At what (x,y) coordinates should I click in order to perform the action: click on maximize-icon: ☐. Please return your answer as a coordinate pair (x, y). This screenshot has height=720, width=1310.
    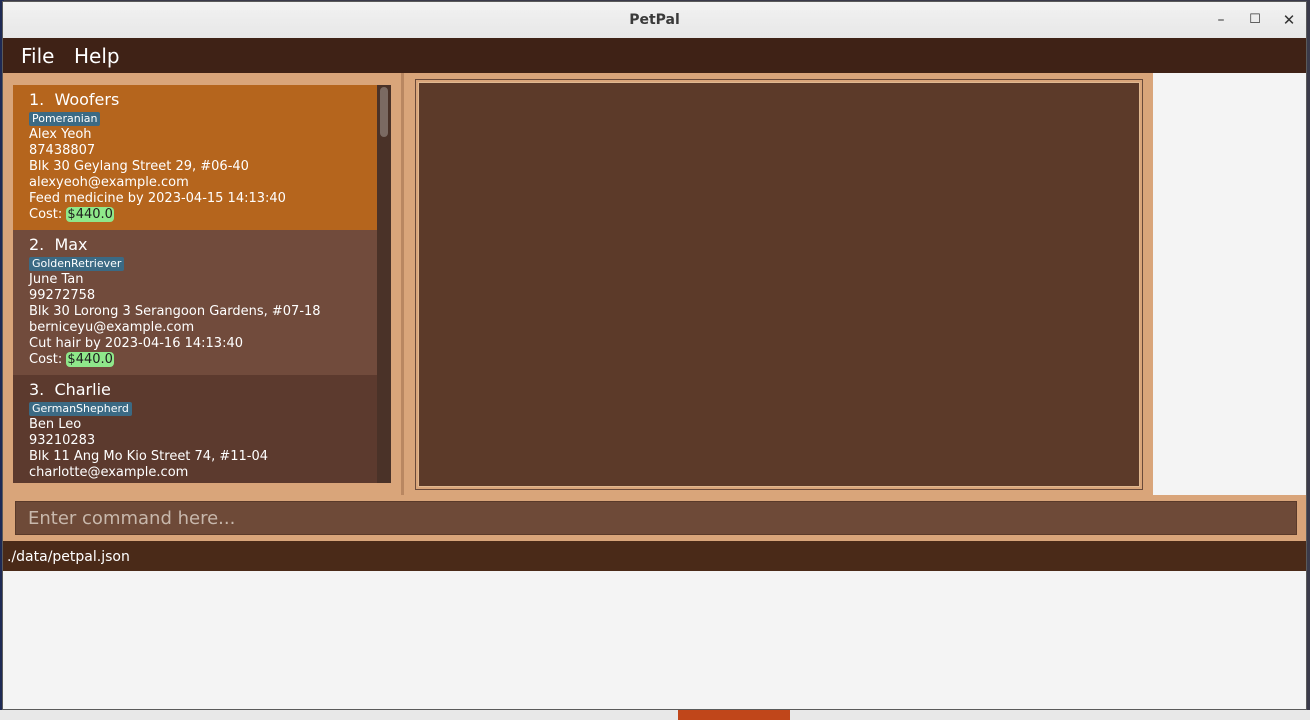
    Looking at the image, I should click on (1255, 20).